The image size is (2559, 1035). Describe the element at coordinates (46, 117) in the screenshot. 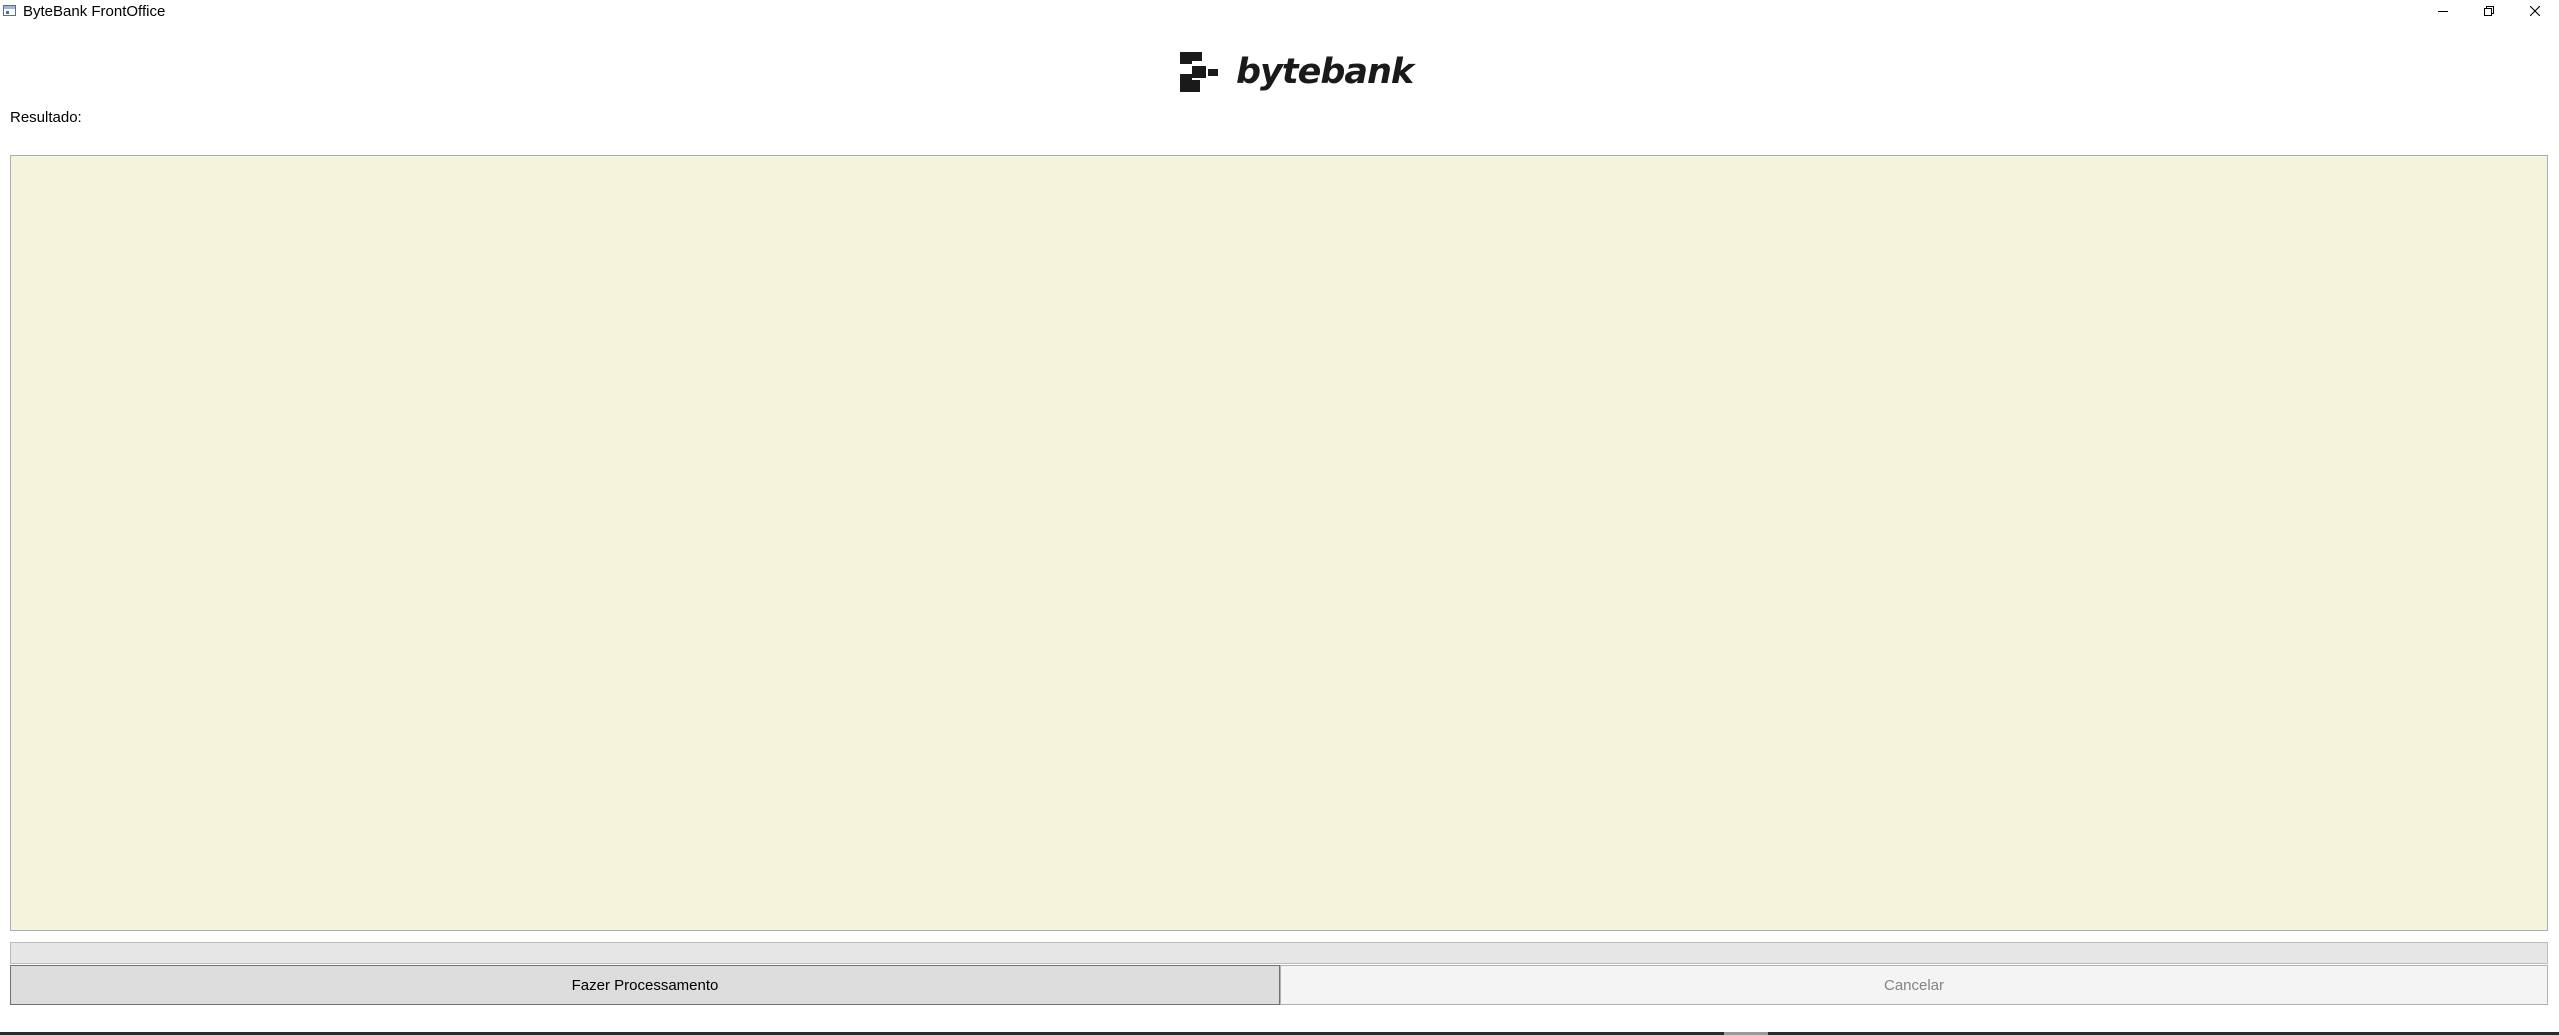

I see `result-label: Resultado:` at that location.